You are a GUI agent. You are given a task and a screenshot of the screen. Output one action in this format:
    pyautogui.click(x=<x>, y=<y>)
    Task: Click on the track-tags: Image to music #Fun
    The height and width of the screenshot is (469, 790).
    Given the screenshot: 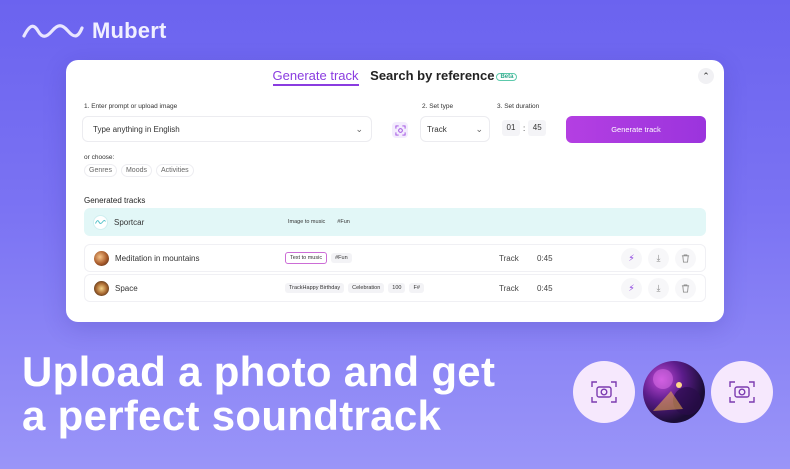 What is the action you would take?
    pyautogui.click(x=319, y=222)
    